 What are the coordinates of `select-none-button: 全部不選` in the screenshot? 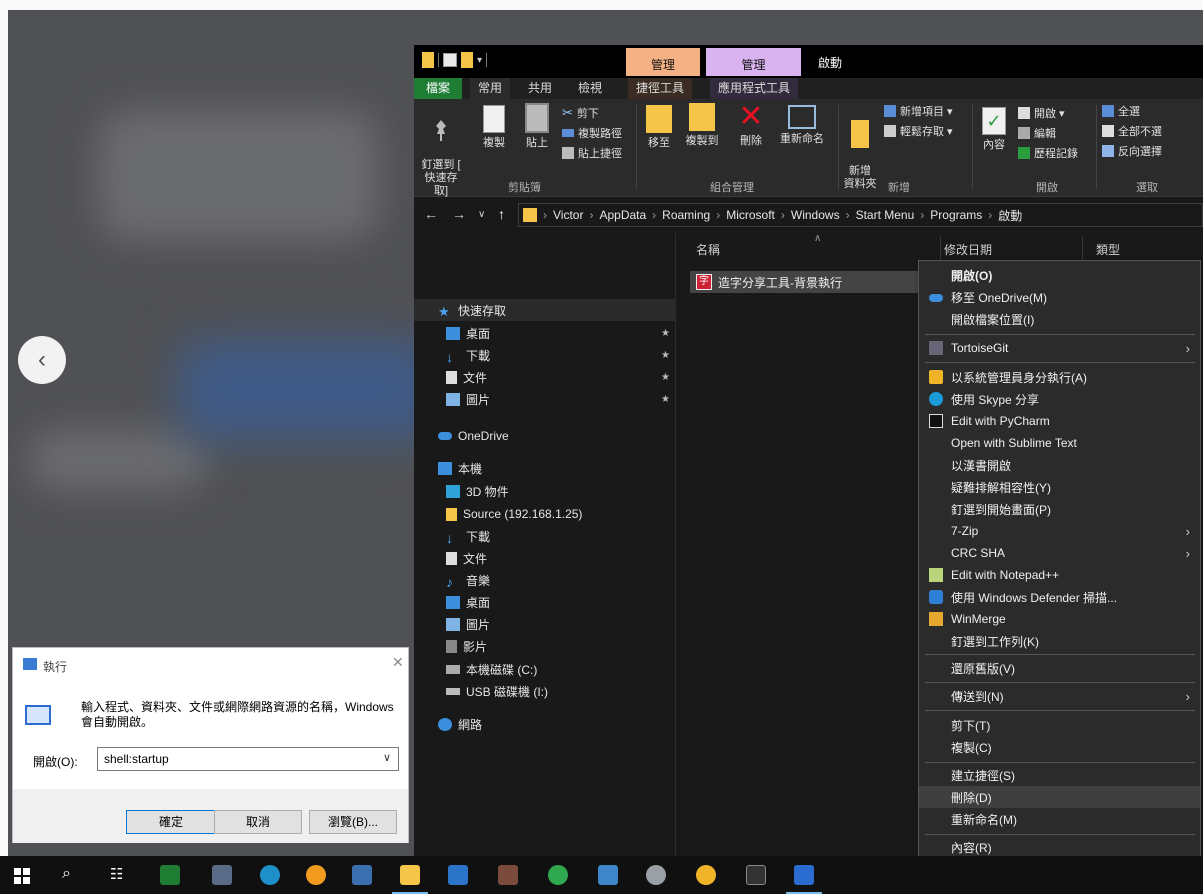 It's located at (1132, 131).